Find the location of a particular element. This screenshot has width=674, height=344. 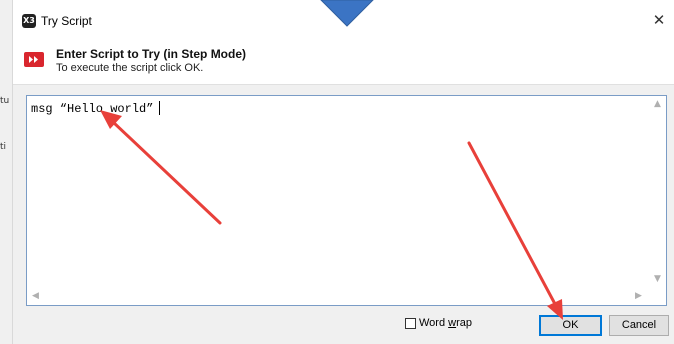

vertical-scrollbar: ▲ ▼ is located at coordinates (657, 192).